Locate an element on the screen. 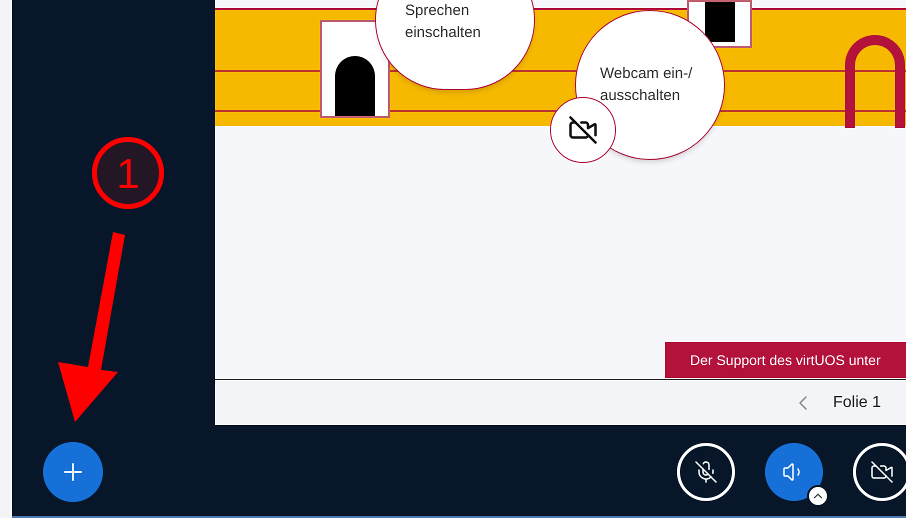 This screenshot has height=518, width=906. muted-microphone-icon is located at coordinates (706, 472).